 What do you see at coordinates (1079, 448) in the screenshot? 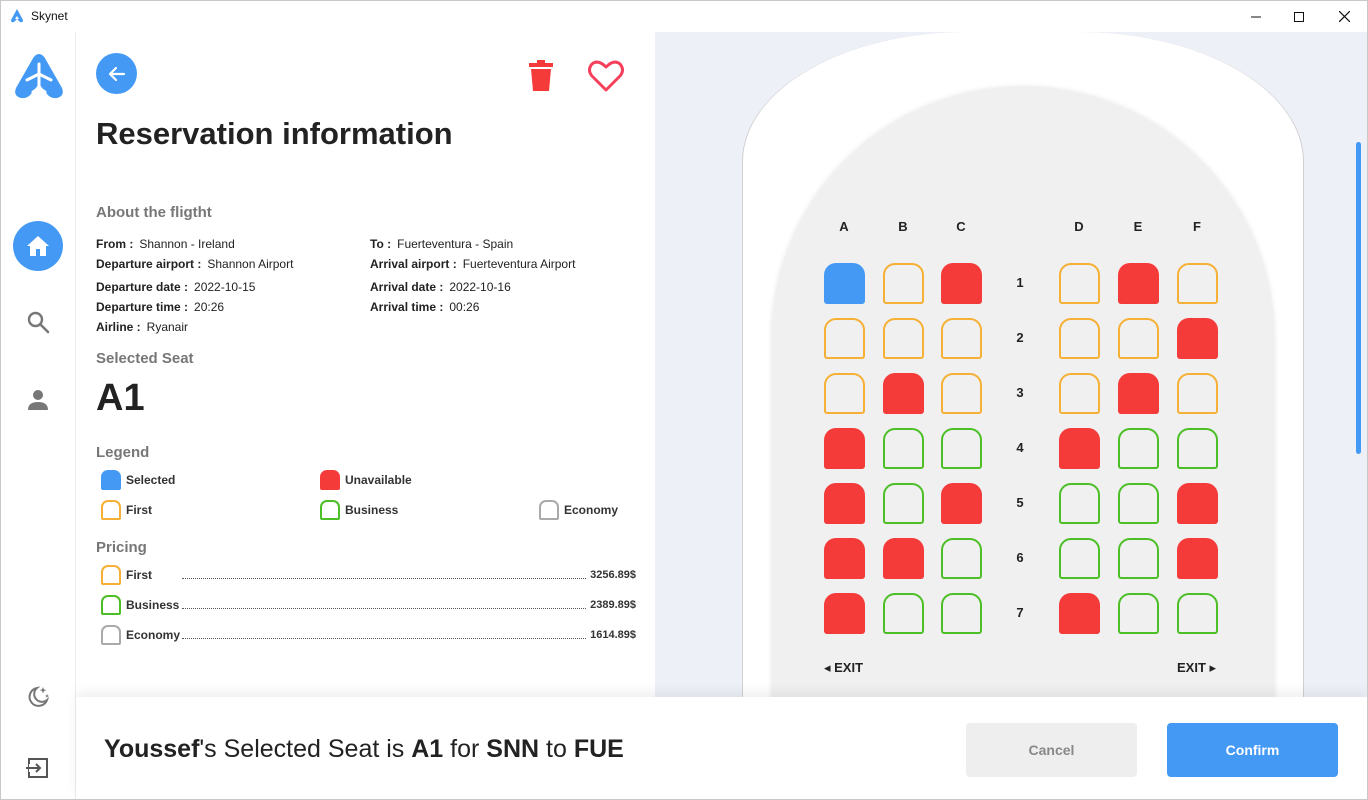
I see `seat-d4` at bounding box center [1079, 448].